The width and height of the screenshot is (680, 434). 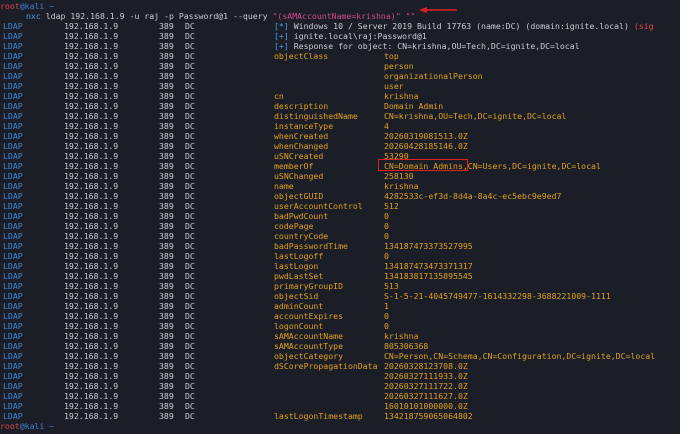 What do you see at coordinates (394, 86) in the screenshot?
I see `attribute-value: user` at bounding box center [394, 86].